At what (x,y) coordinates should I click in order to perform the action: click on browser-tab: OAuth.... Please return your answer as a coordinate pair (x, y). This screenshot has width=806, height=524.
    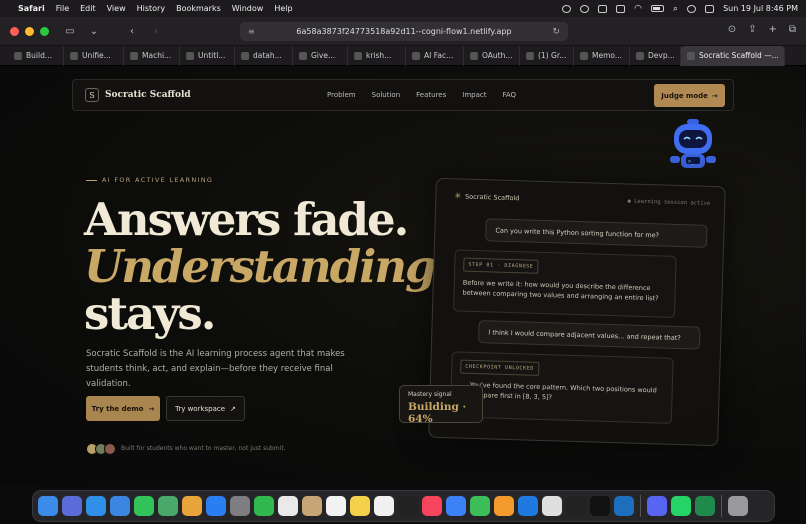
    Looking at the image, I should click on (492, 55).